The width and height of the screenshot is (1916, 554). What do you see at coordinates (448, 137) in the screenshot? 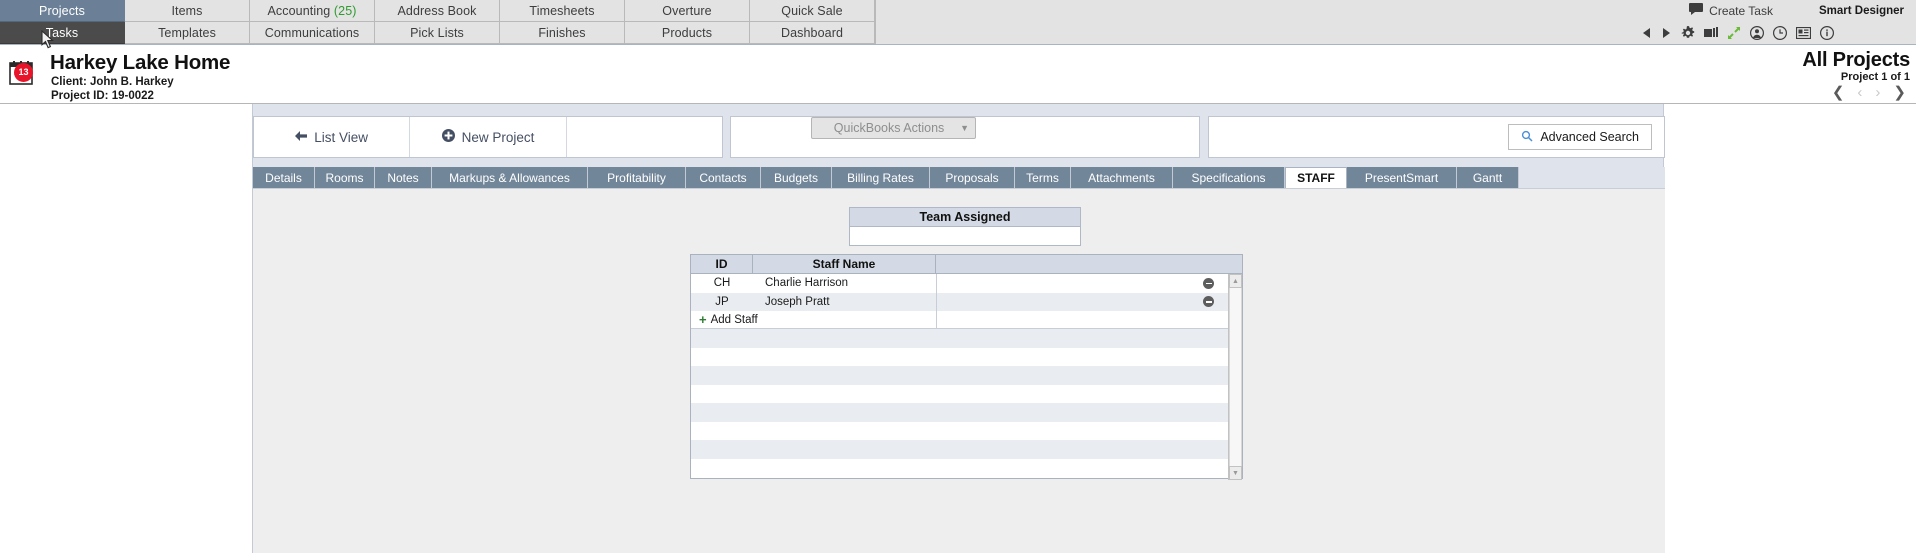
I see `plus-circle-icon` at bounding box center [448, 137].